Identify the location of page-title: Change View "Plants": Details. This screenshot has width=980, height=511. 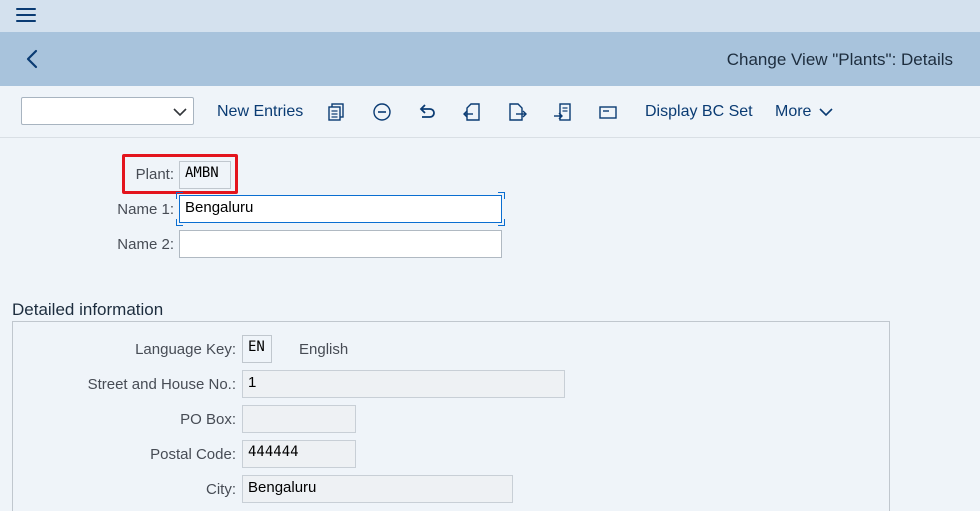
(839, 59).